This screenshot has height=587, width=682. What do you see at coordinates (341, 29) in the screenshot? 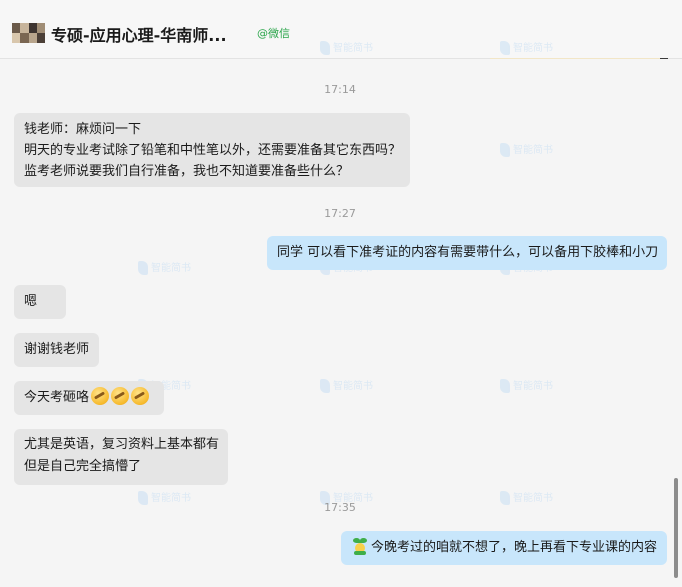
I see `chat-header: 专硕-应用心理-华南师... @微信` at bounding box center [341, 29].